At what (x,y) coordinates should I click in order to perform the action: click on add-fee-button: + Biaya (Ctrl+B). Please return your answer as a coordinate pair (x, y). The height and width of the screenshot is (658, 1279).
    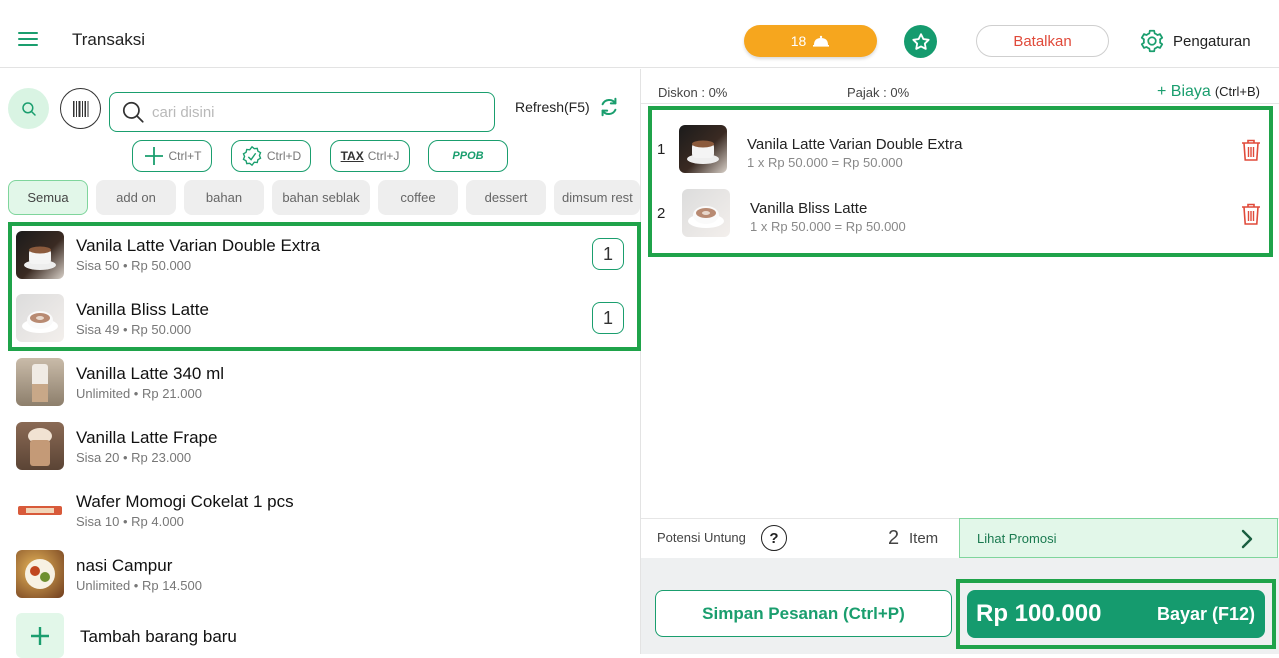
    Looking at the image, I should click on (1208, 92).